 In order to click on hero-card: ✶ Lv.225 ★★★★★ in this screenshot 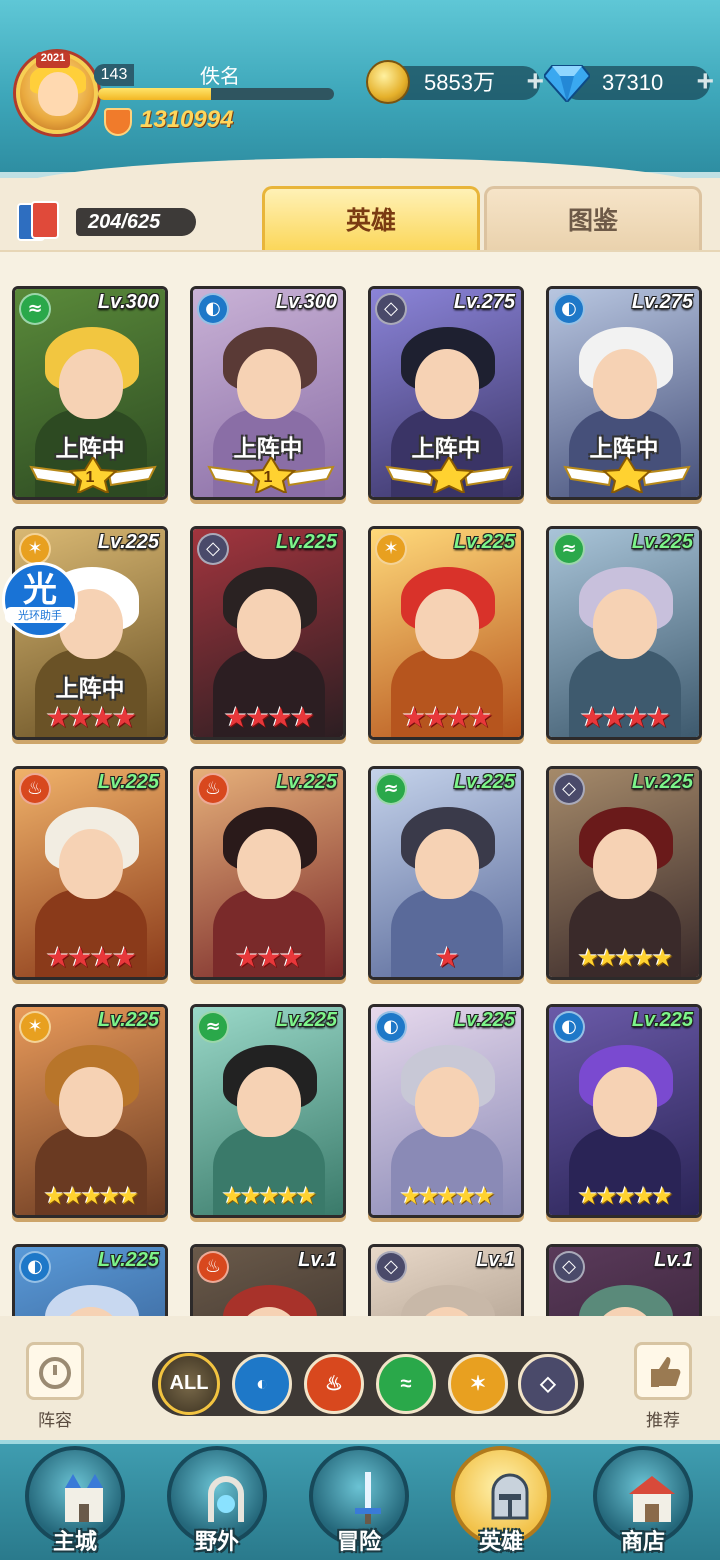, I will do `click(90, 1111)`.